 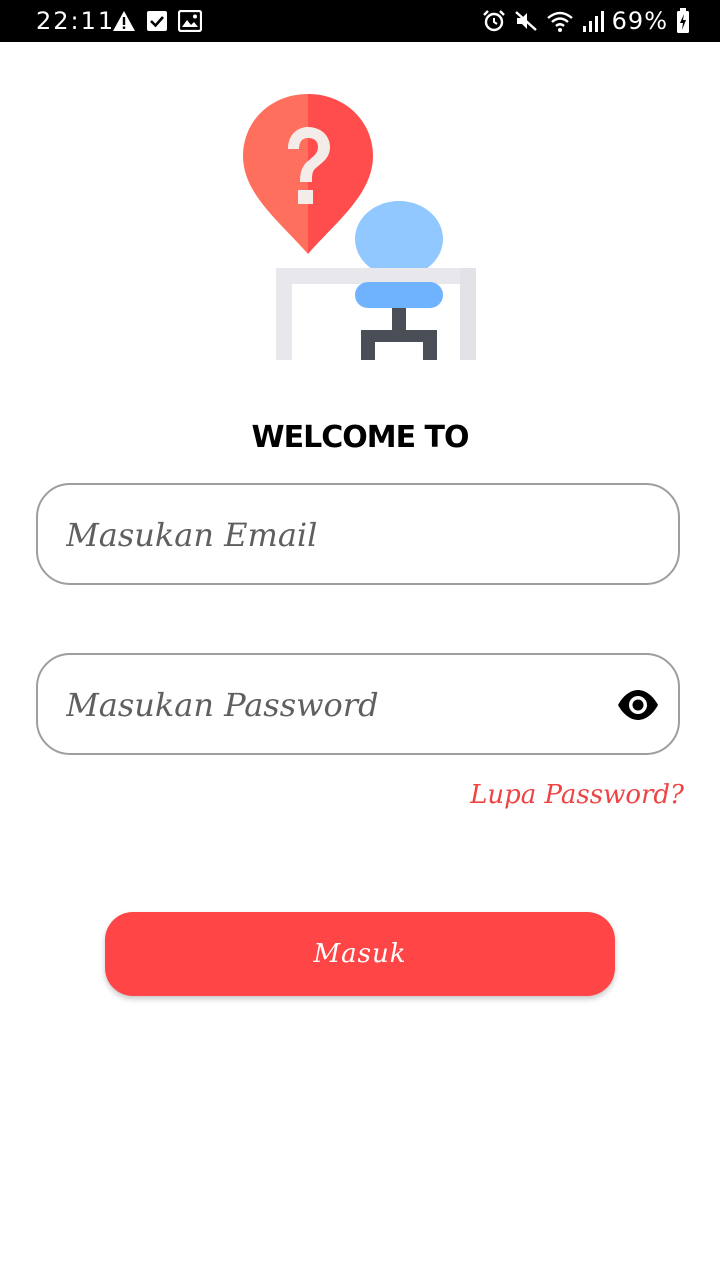 I want to click on signal-icon, so click(x=593, y=21).